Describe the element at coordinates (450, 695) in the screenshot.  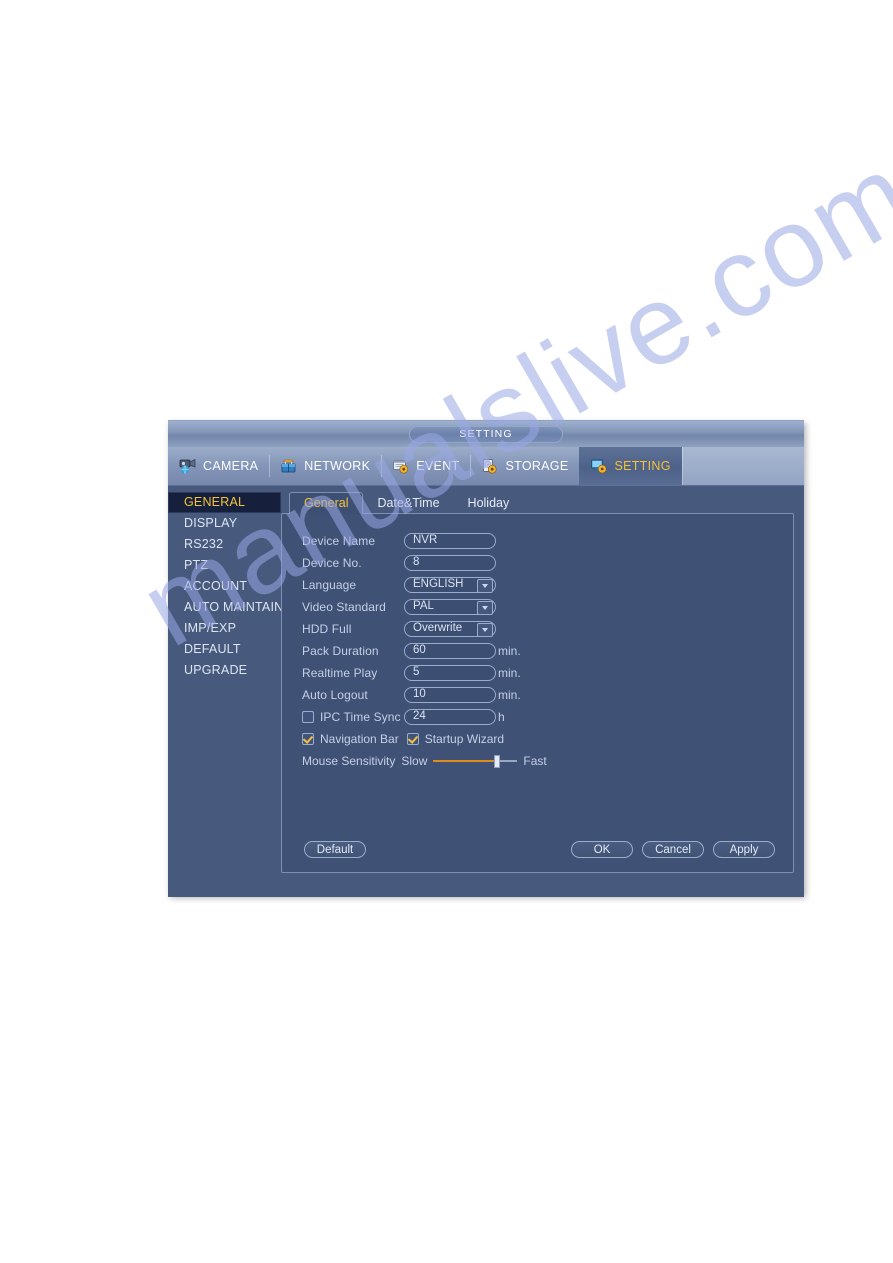
I see `auto-logout-input: 10` at that location.